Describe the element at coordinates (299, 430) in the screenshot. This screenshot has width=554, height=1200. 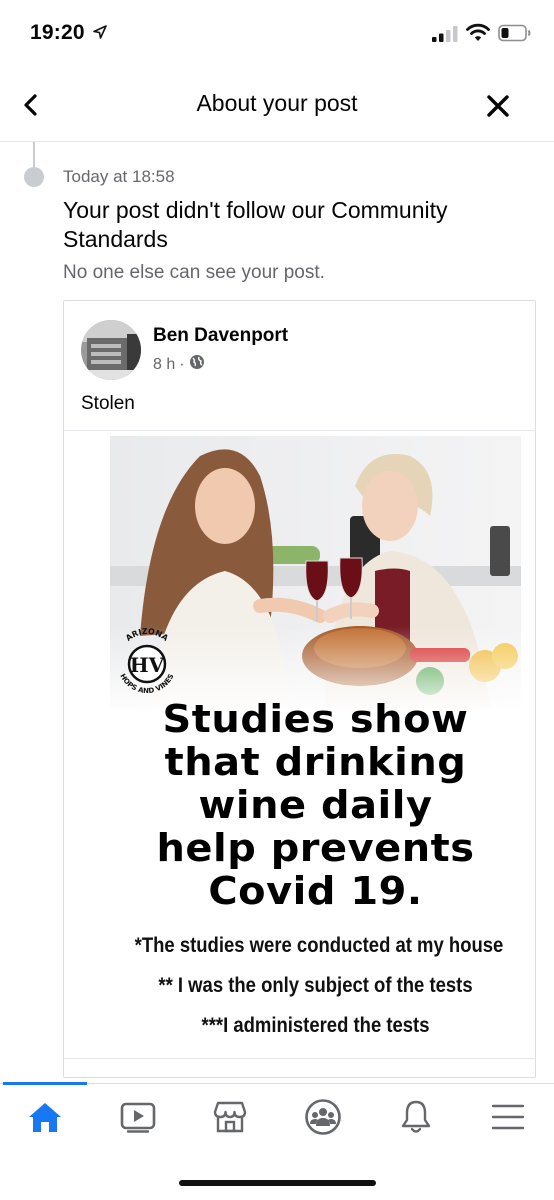
I see `post-divider` at that location.